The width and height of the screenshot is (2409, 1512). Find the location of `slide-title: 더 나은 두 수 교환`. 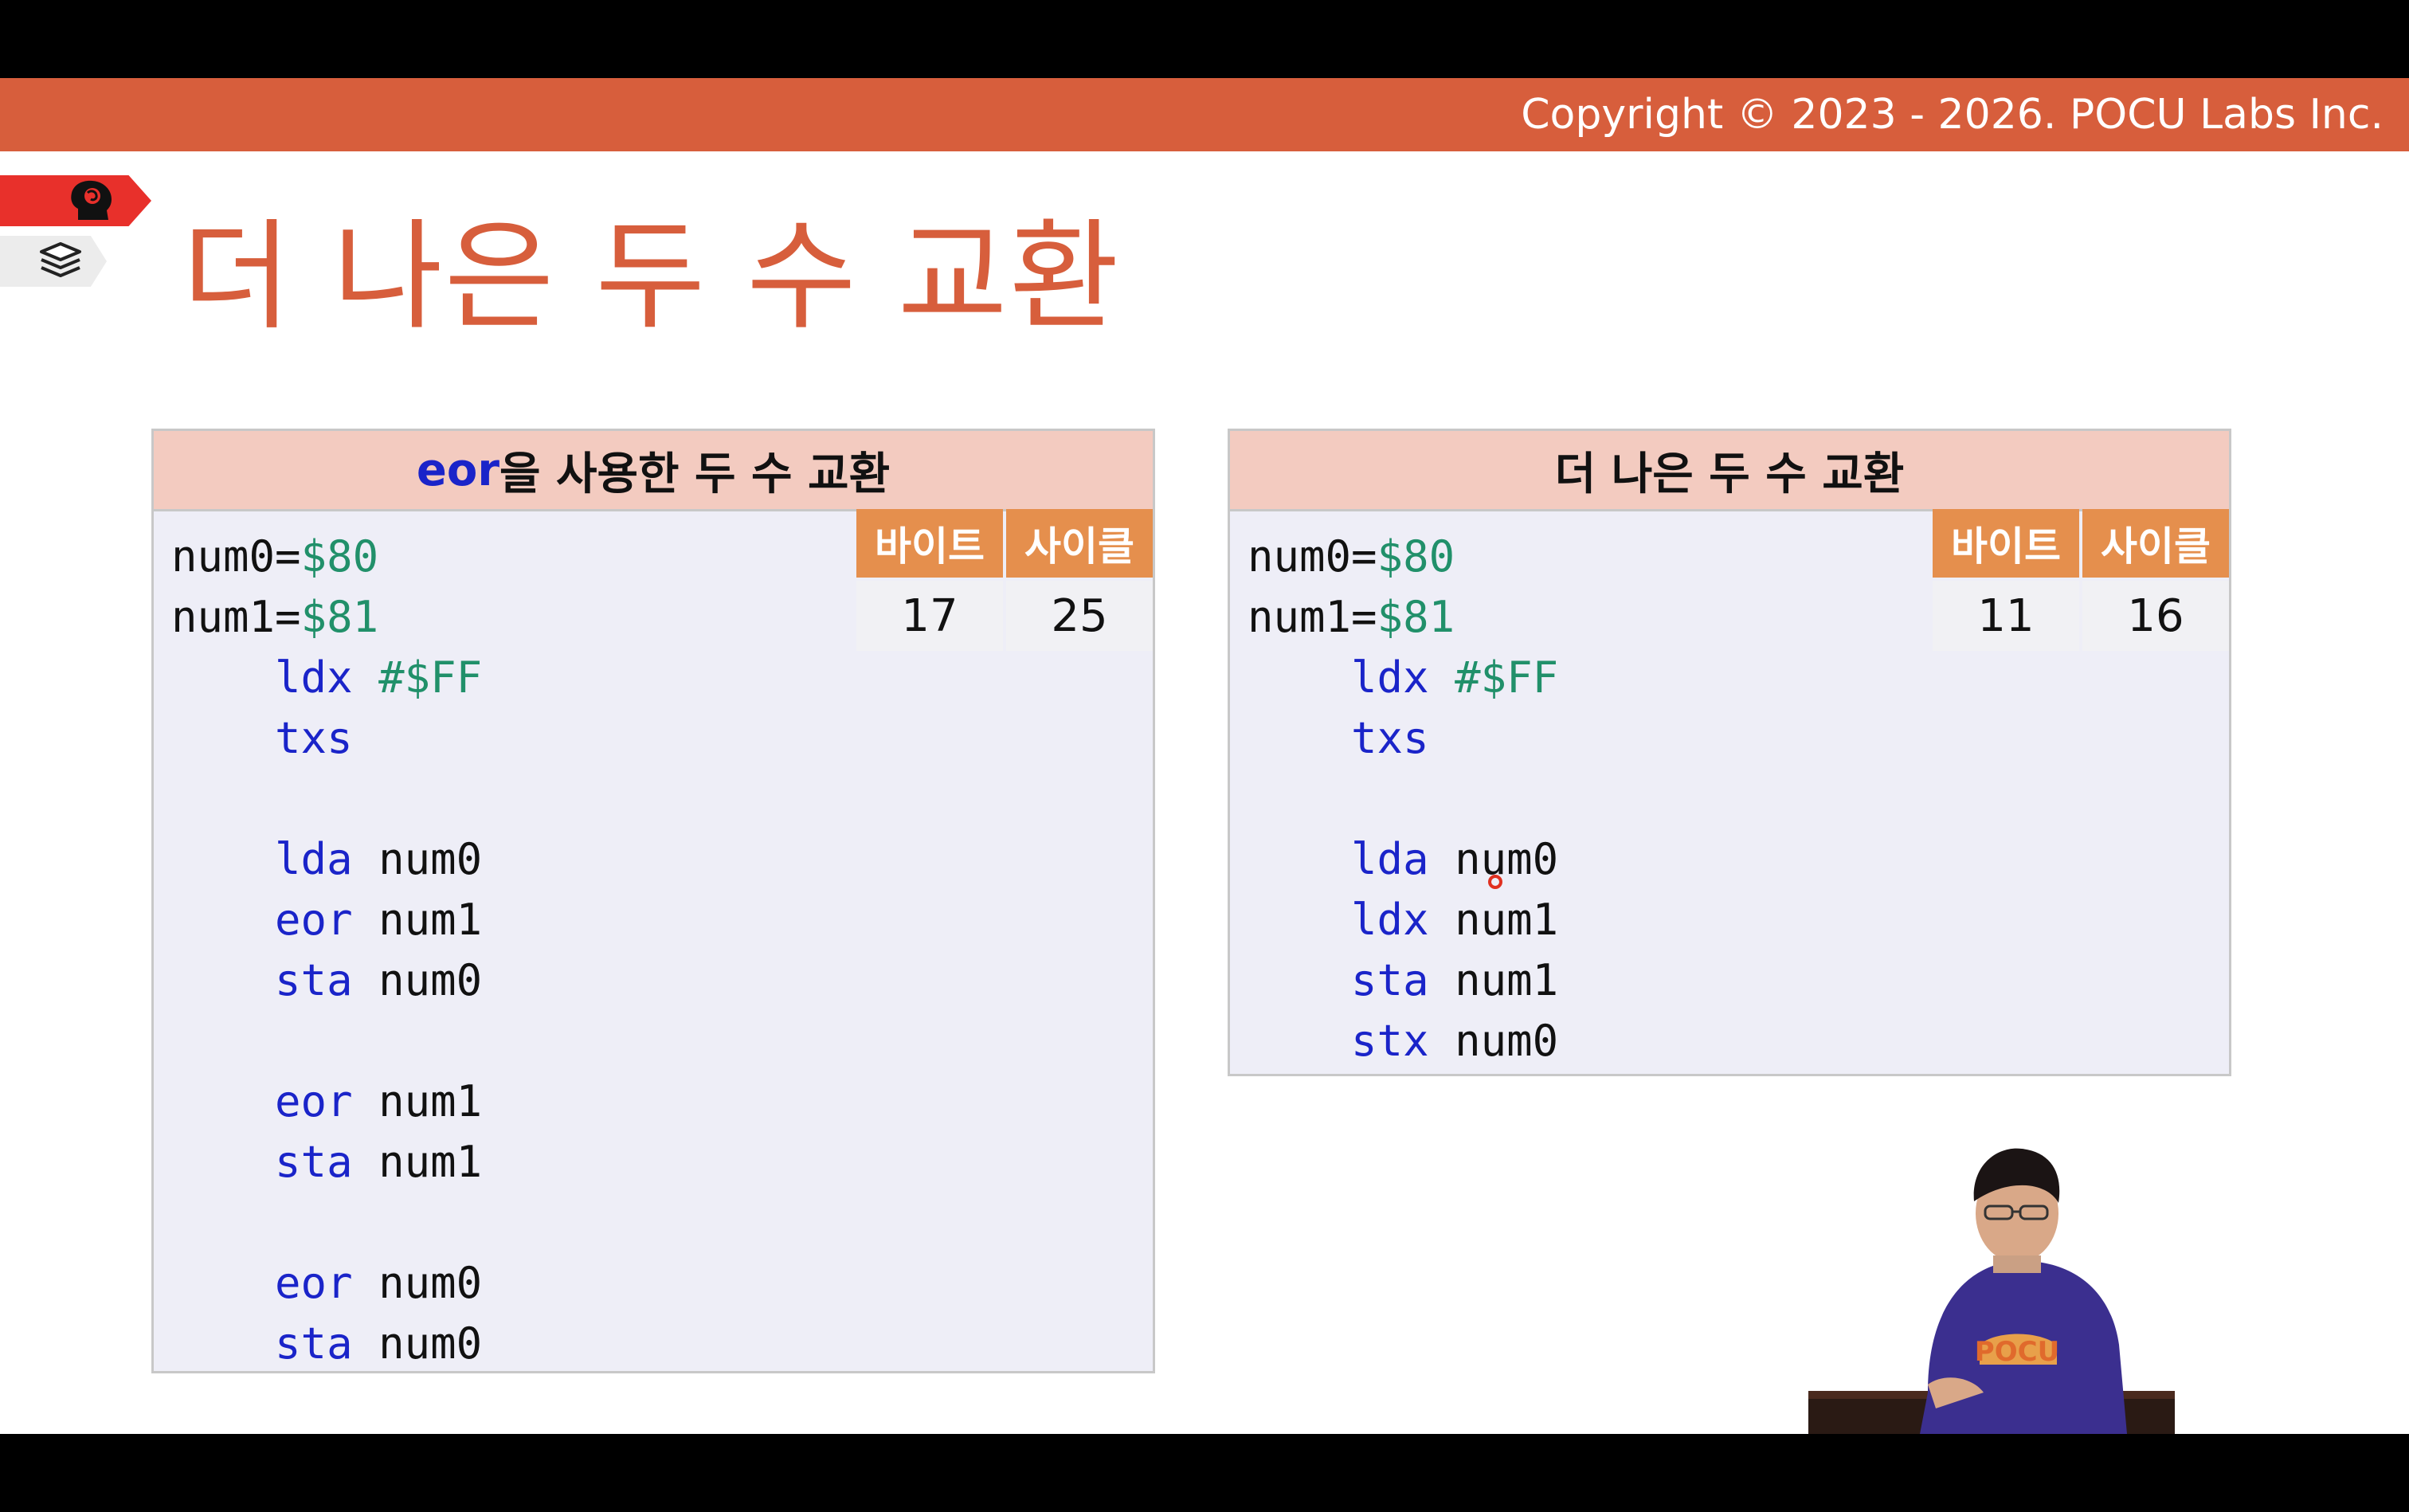

slide-title: 더 나은 두 수 교환 is located at coordinates (651, 277).